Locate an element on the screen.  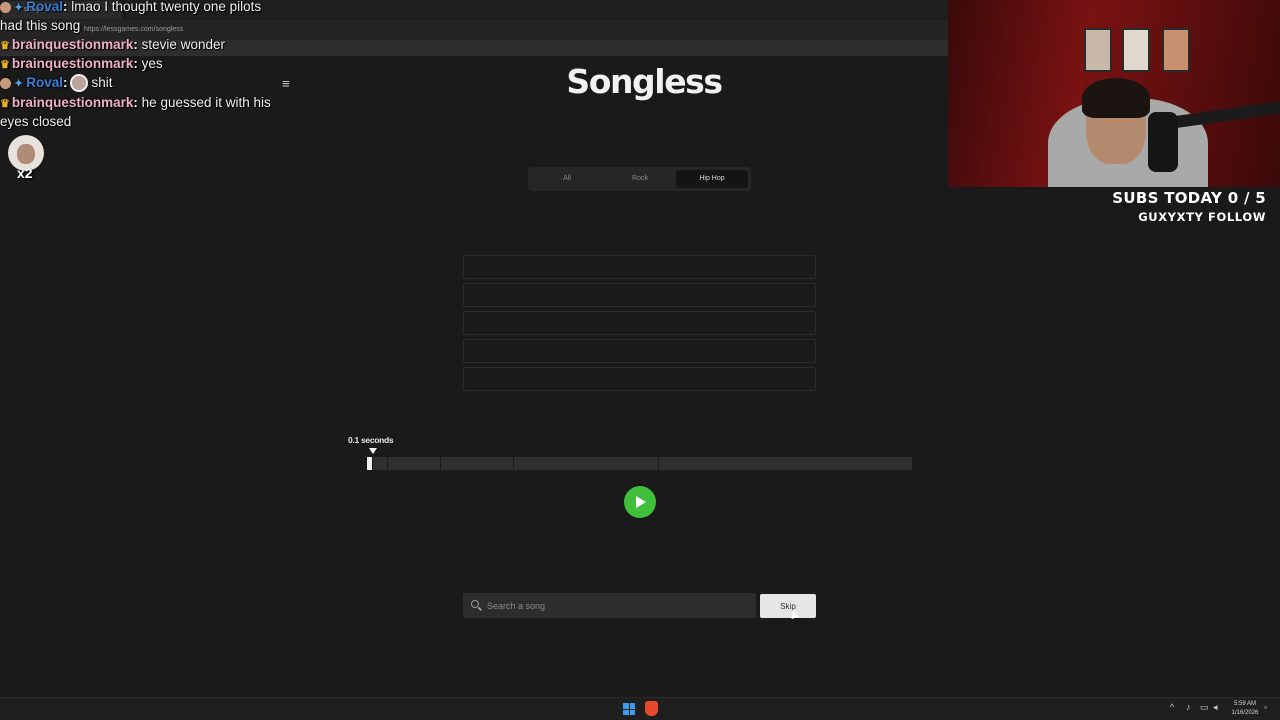
brave-browser-icon is located at coordinates (651, 708).